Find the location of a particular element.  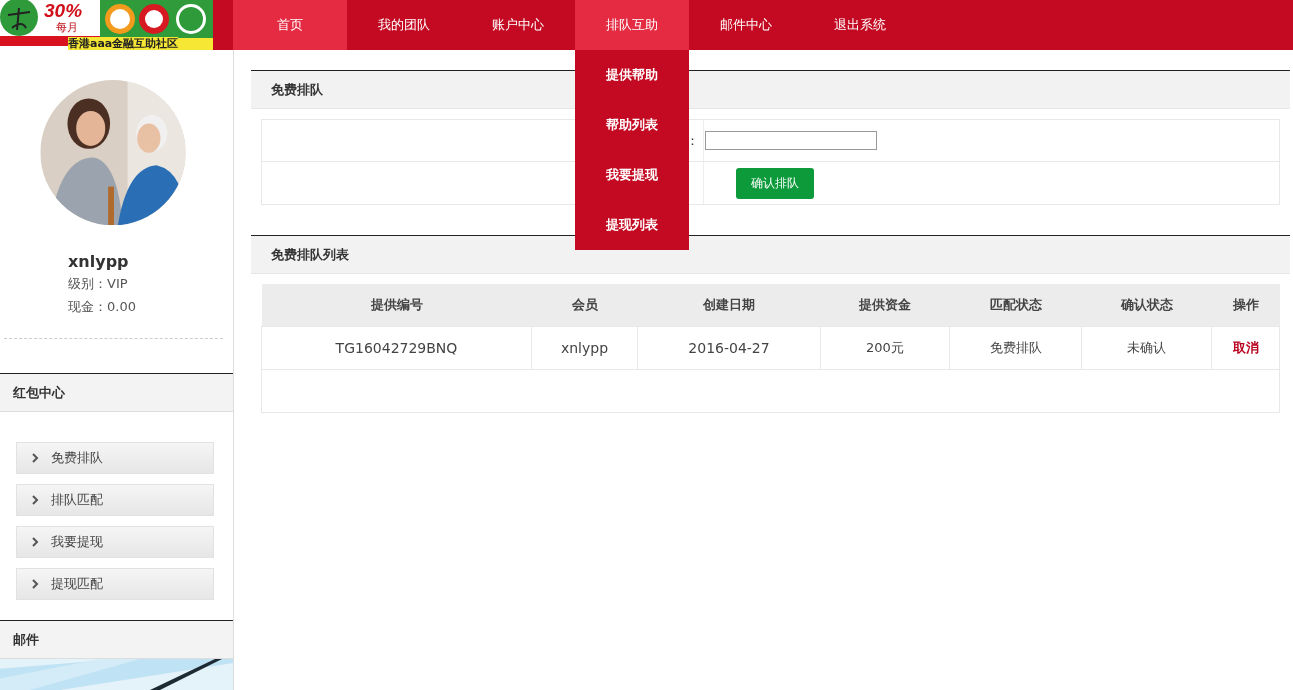

column-header: 操作 is located at coordinates (1245, 305).